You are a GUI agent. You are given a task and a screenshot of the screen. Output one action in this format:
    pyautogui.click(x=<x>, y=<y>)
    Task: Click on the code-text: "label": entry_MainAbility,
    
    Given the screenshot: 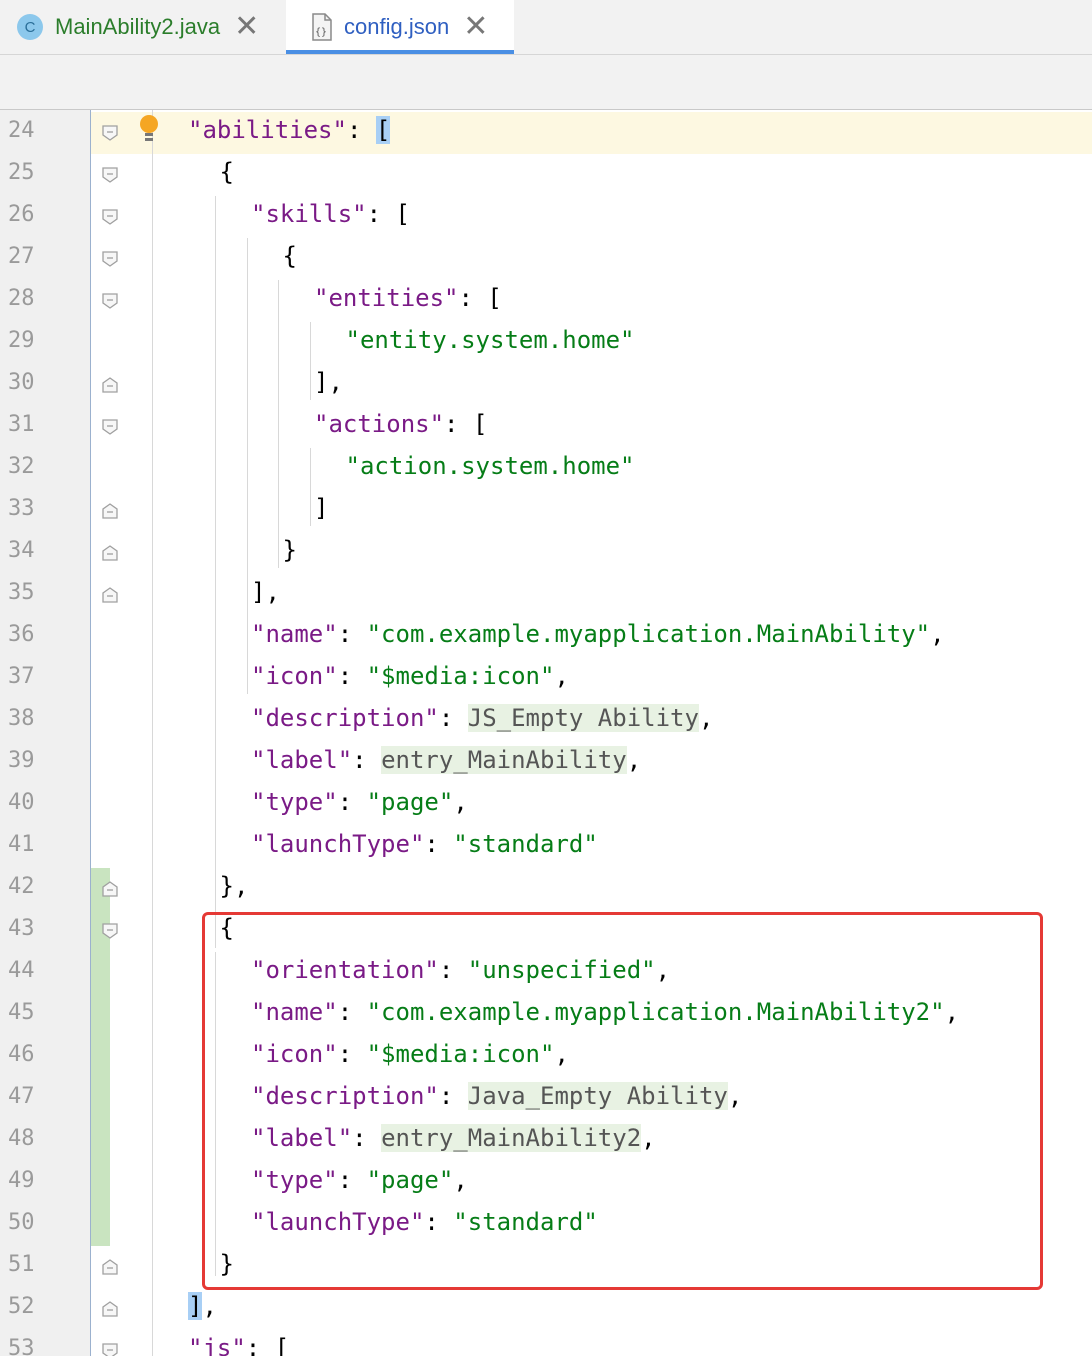 What is the action you would take?
    pyautogui.click(x=446, y=760)
    